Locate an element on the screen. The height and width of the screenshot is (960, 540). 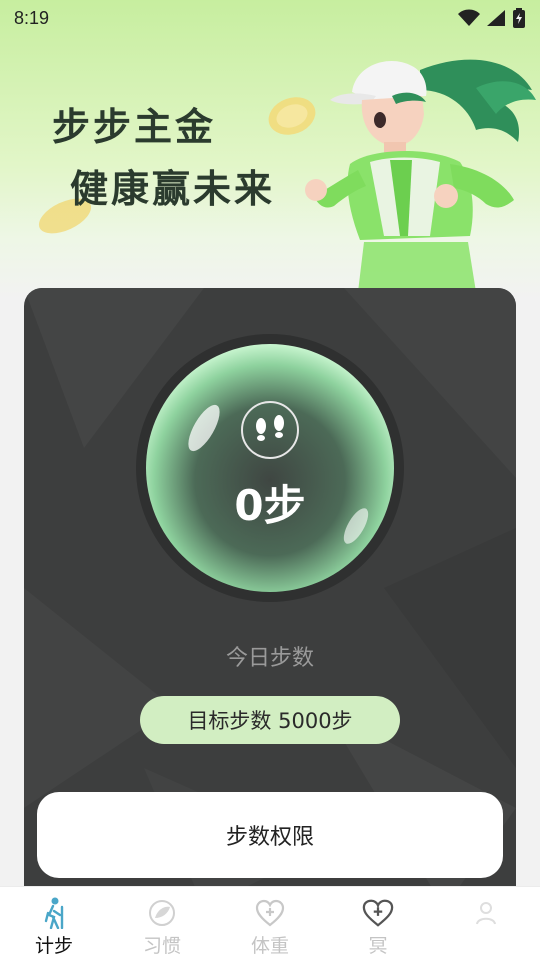
steps-count: 0步 is located at coordinates (270, 505).